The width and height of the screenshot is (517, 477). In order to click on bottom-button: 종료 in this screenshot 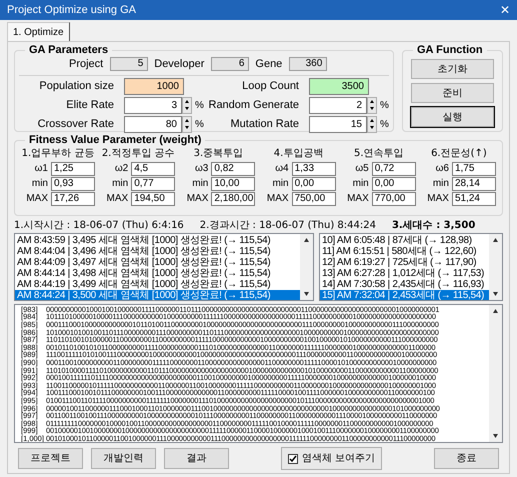, I will do `click(466, 458)`.